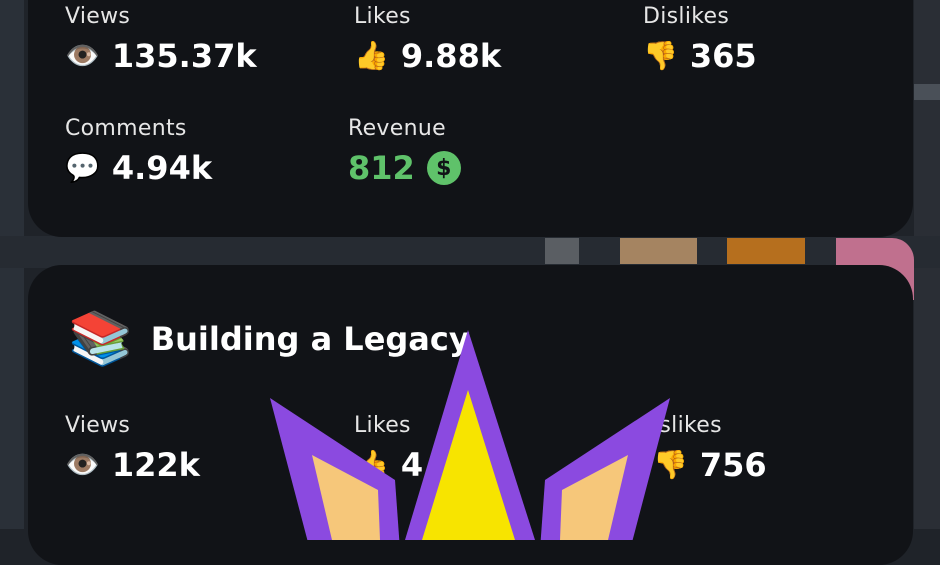 Image resolution: width=940 pixels, height=565 pixels. I want to click on books-icon: 📚, so click(100, 339).